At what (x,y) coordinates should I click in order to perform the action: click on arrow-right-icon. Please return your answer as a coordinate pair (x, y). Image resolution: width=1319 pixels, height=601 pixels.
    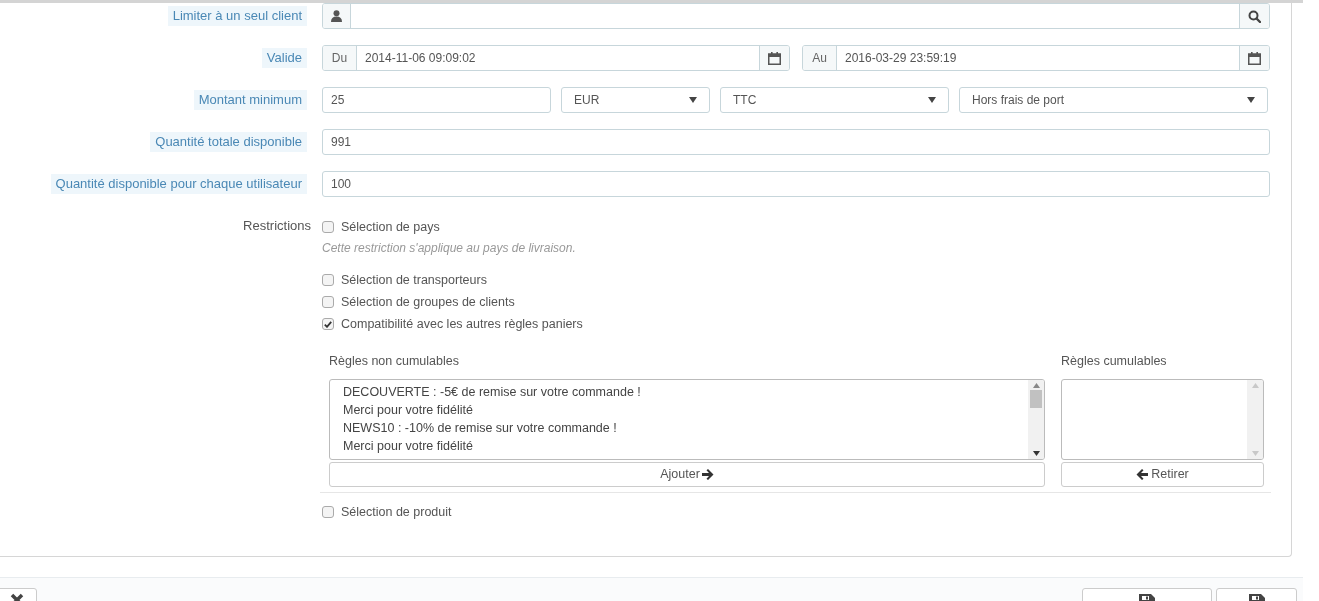
    Looking at the image, I should click on (707, 474).